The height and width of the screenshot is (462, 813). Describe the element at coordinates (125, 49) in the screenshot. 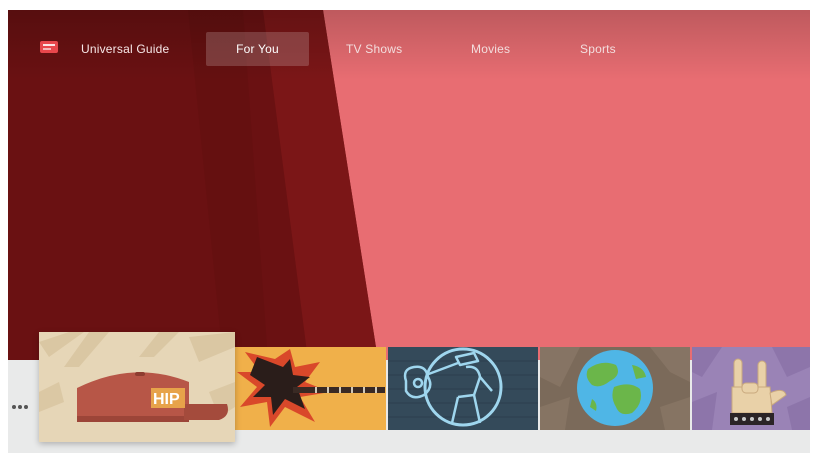

I see `nav-universal-guide: Universal Guide` at that location.